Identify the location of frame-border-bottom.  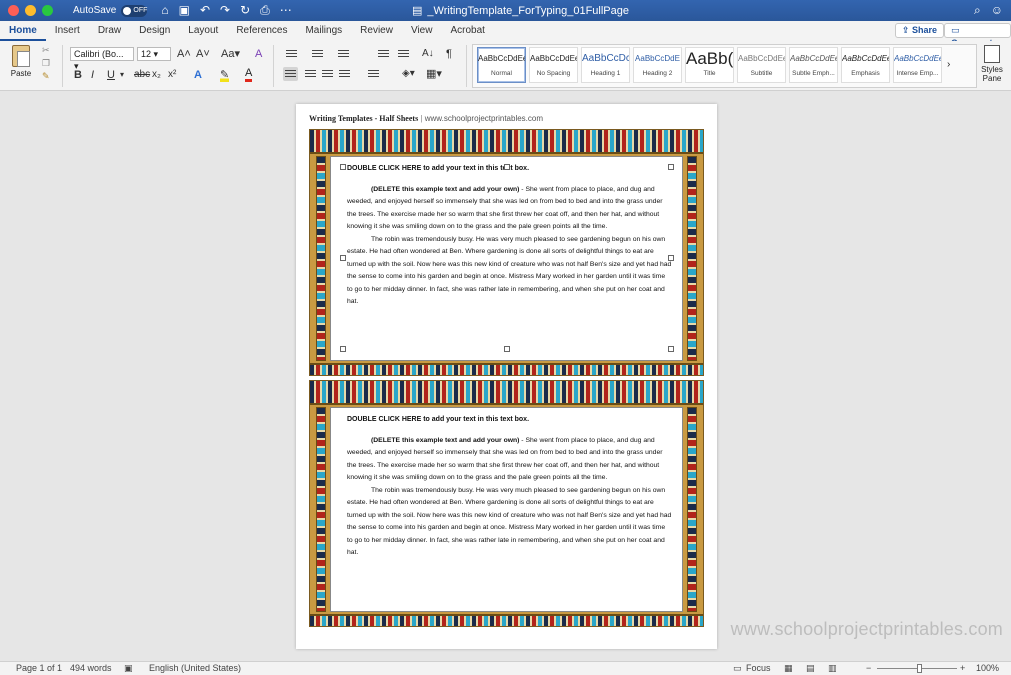
(506, 369).